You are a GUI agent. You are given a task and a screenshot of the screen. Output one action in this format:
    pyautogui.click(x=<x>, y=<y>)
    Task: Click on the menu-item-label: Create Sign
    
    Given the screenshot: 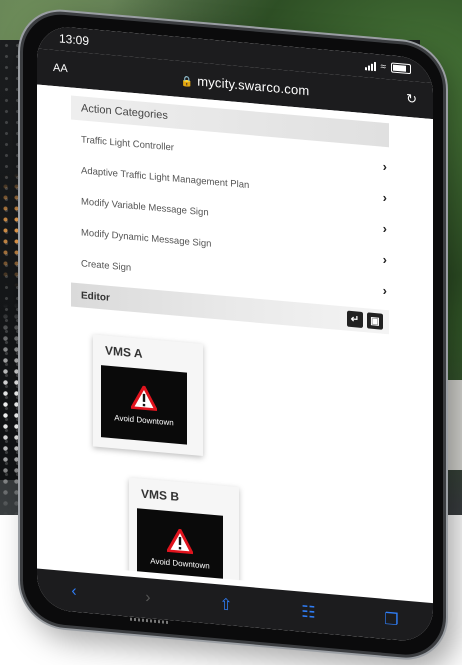 What is the action you would take?
    pyautogui.click(x=106, y=266)
    